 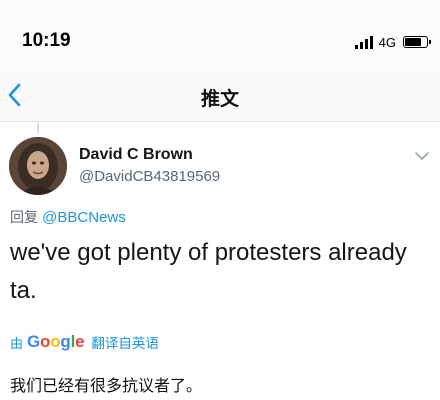 I want to click on reply-prefix: 回复, so click(x=24, y=218).